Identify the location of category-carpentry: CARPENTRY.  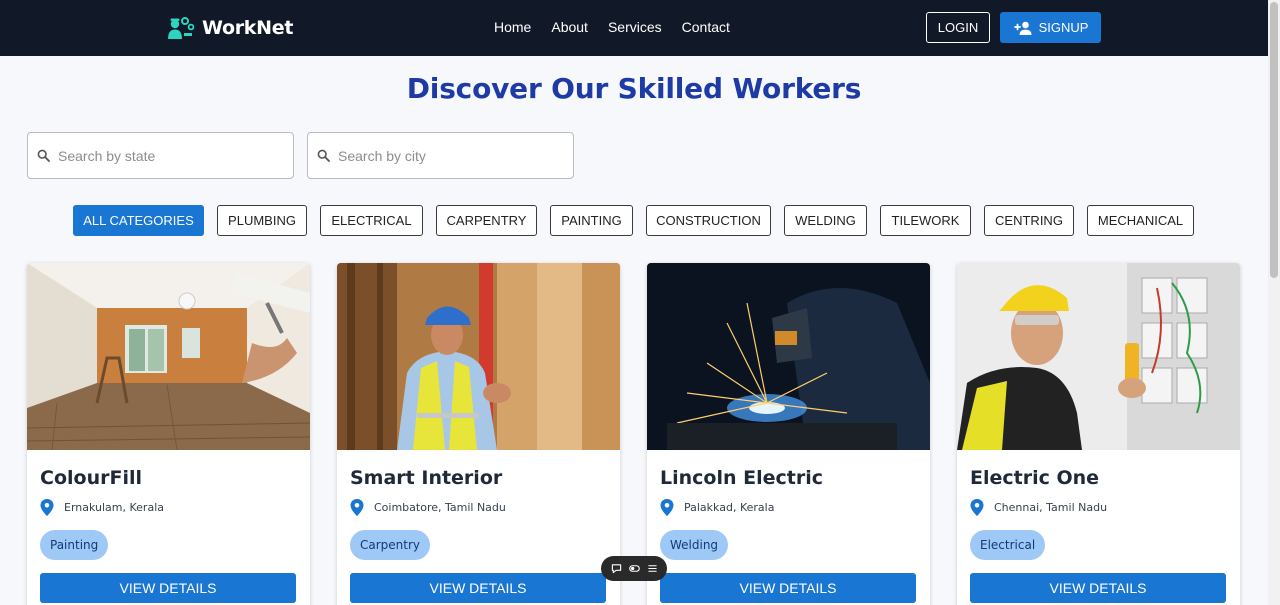
(486, 220).